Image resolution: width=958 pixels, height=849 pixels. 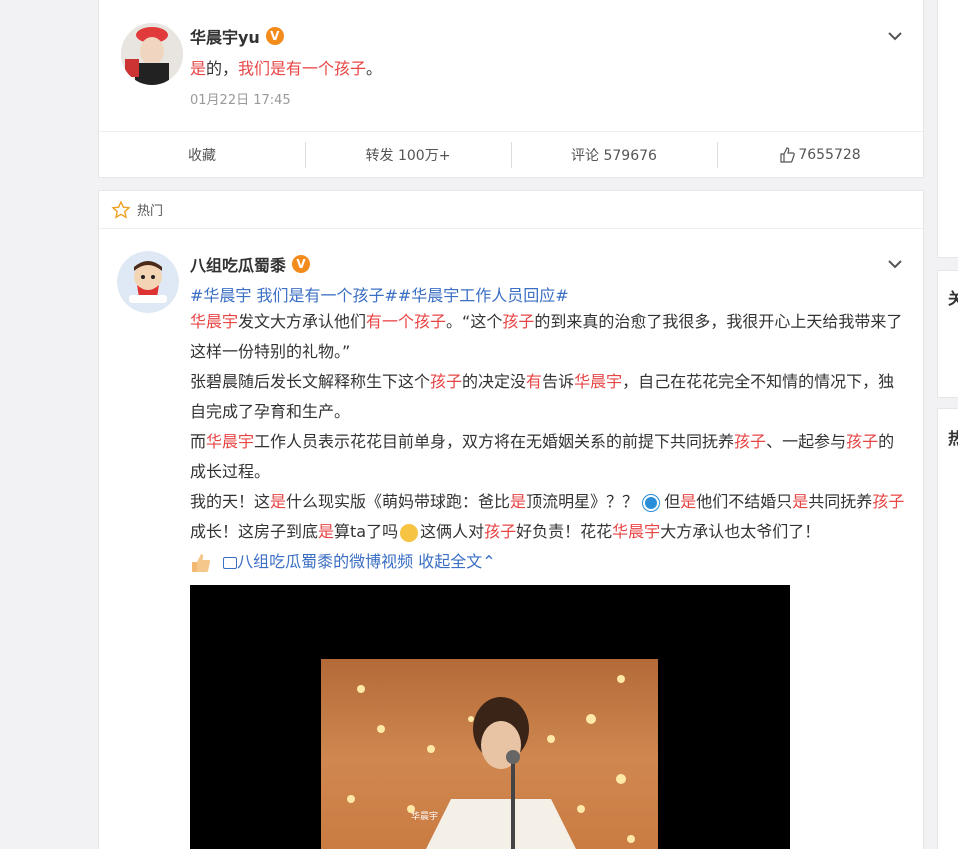 I want to click on content-highlight: 我们是有一个孩子, so click(x=302, y=68).